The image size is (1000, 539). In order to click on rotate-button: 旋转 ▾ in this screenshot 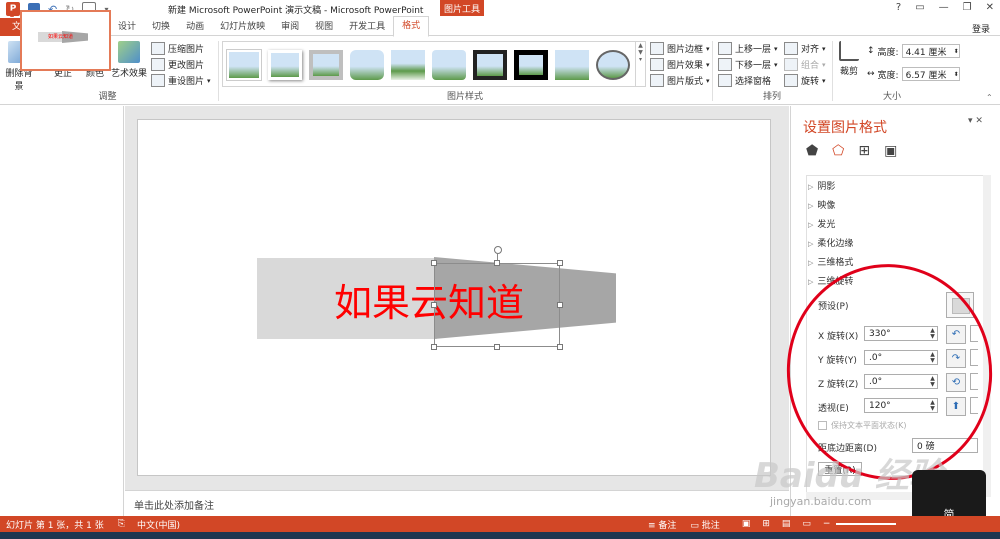, I will do `click(805, 80)`.